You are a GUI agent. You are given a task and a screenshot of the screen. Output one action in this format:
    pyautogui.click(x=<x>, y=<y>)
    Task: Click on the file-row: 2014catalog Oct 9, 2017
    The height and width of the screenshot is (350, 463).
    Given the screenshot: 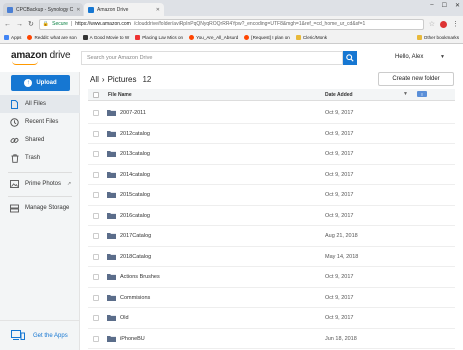 What is the action you would take?
    pyautogui.click(x=271, y=175)
    